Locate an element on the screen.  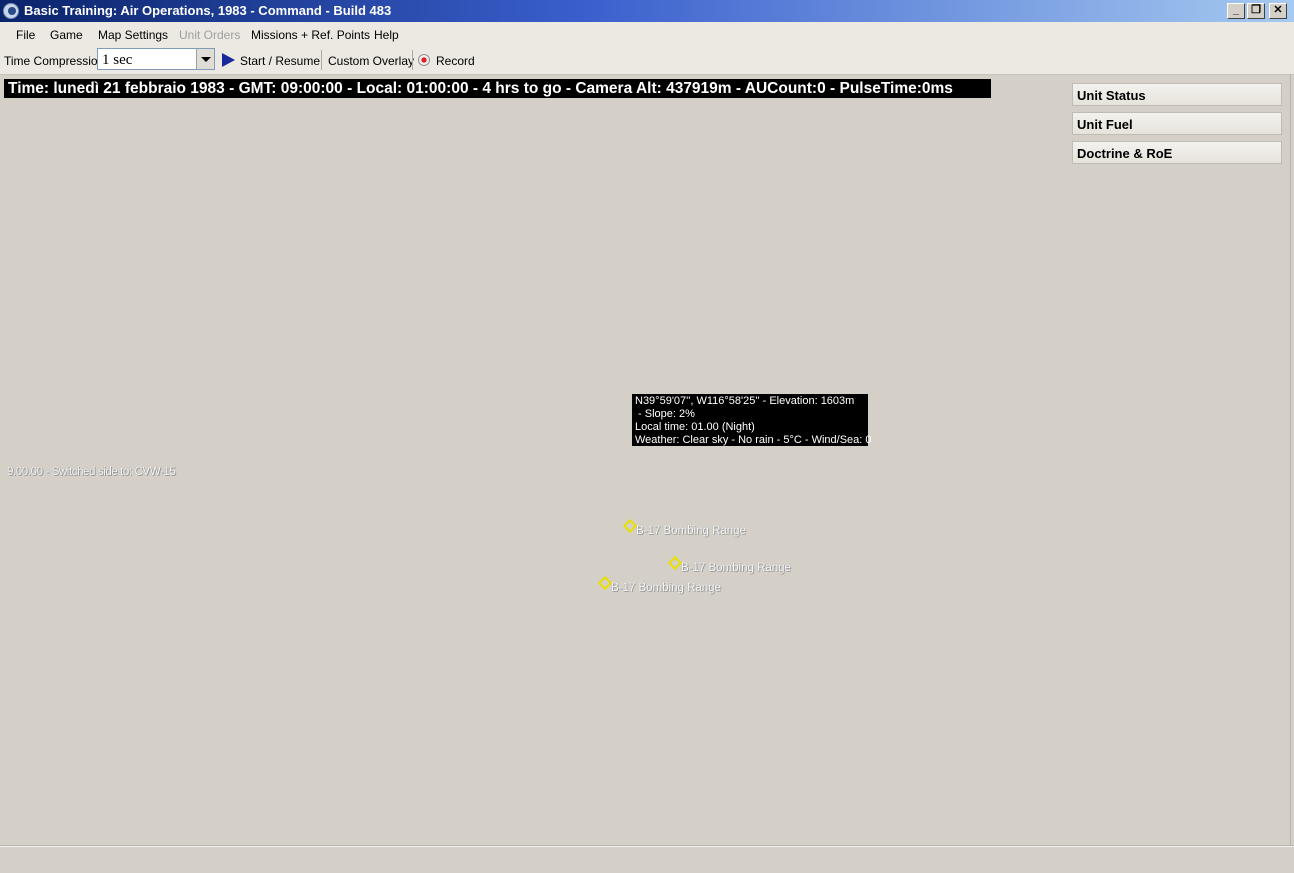
message-log-entry: 9.00.00 - Switched side to: CVW-15 is located at coordinates (91, 472).